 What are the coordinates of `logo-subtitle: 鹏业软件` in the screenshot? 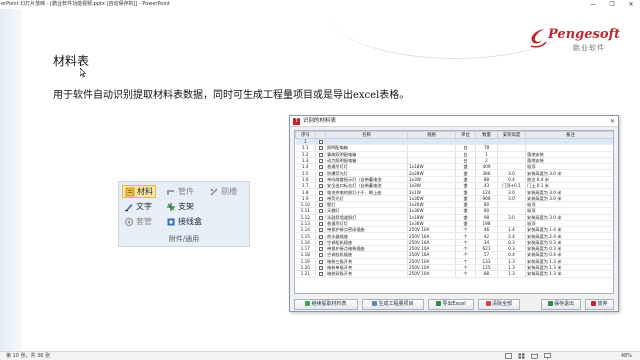 It's located at (589, 48).